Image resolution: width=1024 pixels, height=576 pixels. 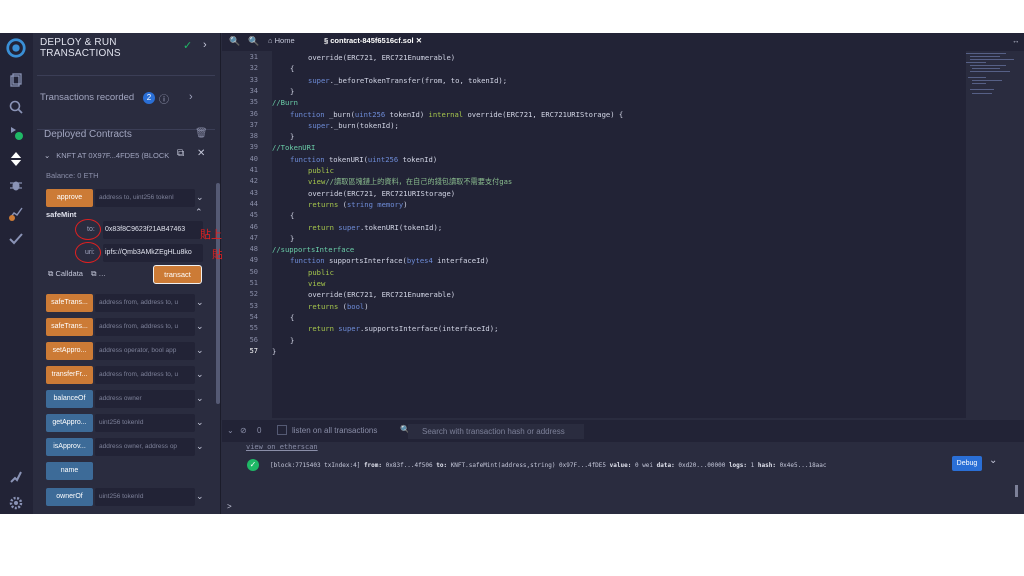 What do you see at coordinates (69, 497) in the screenshot?
I see `ownerof-button: ownerOf` at bounding box center [69, 497].